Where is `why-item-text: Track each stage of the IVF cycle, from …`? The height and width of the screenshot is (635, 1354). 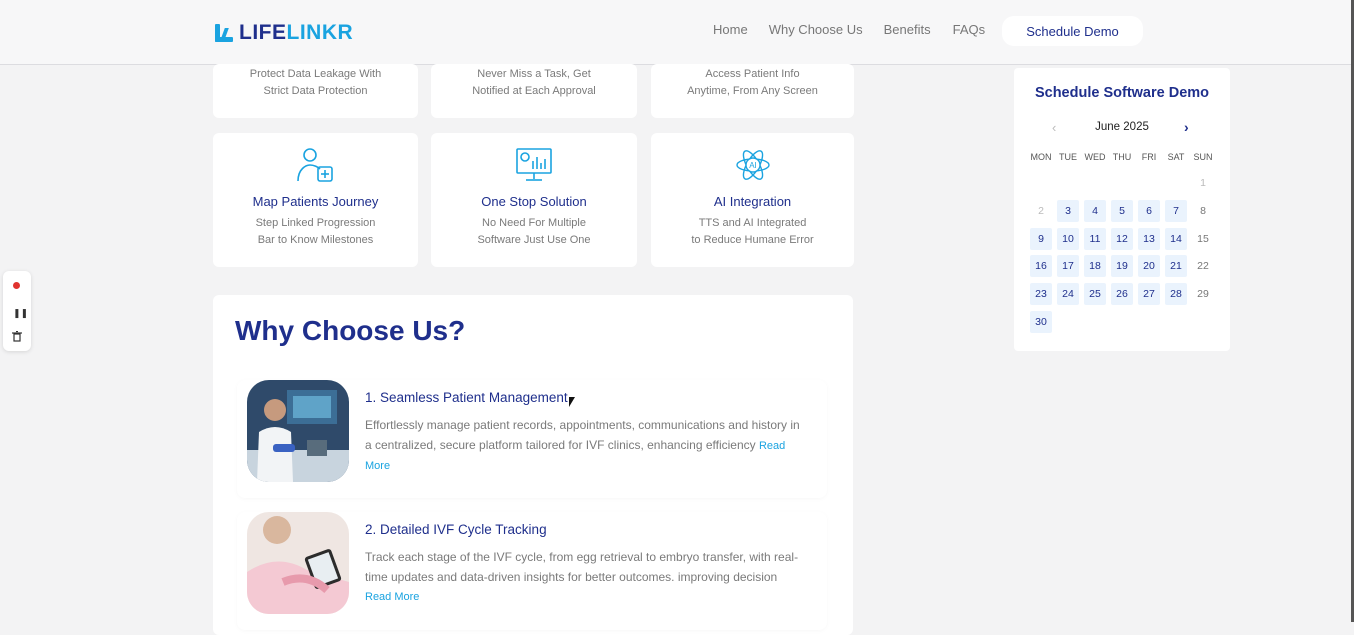 why-item-text: Track each stage of the IVF cycle, from … is located at coordinates (582, 576).